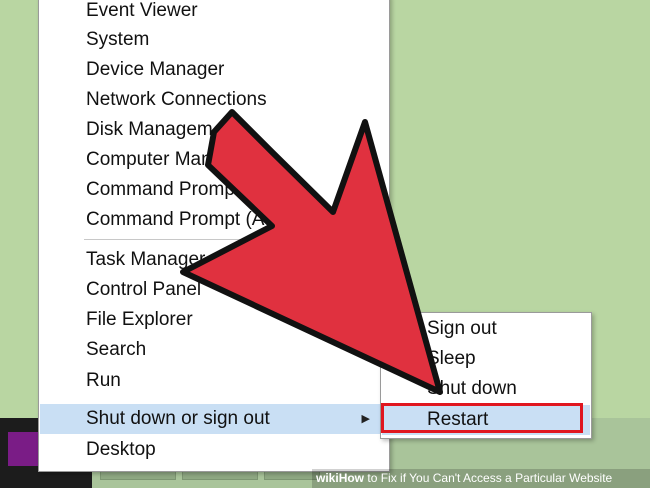 This screenshot has height=488, width=650. What do you see at coordinates (327, 478) in the screenshot?
I see `watermark-logo: wiki` at bounding box center [327, 478].